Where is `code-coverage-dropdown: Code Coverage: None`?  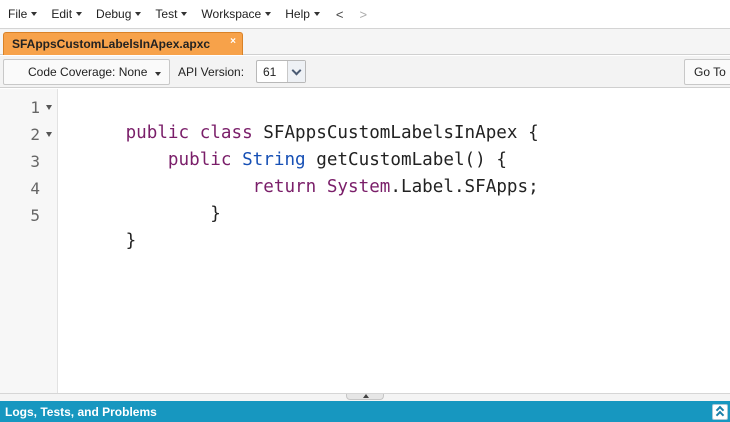 code-coverage-dropdown: Code Coverage: None is located at coordinates (86, 72).